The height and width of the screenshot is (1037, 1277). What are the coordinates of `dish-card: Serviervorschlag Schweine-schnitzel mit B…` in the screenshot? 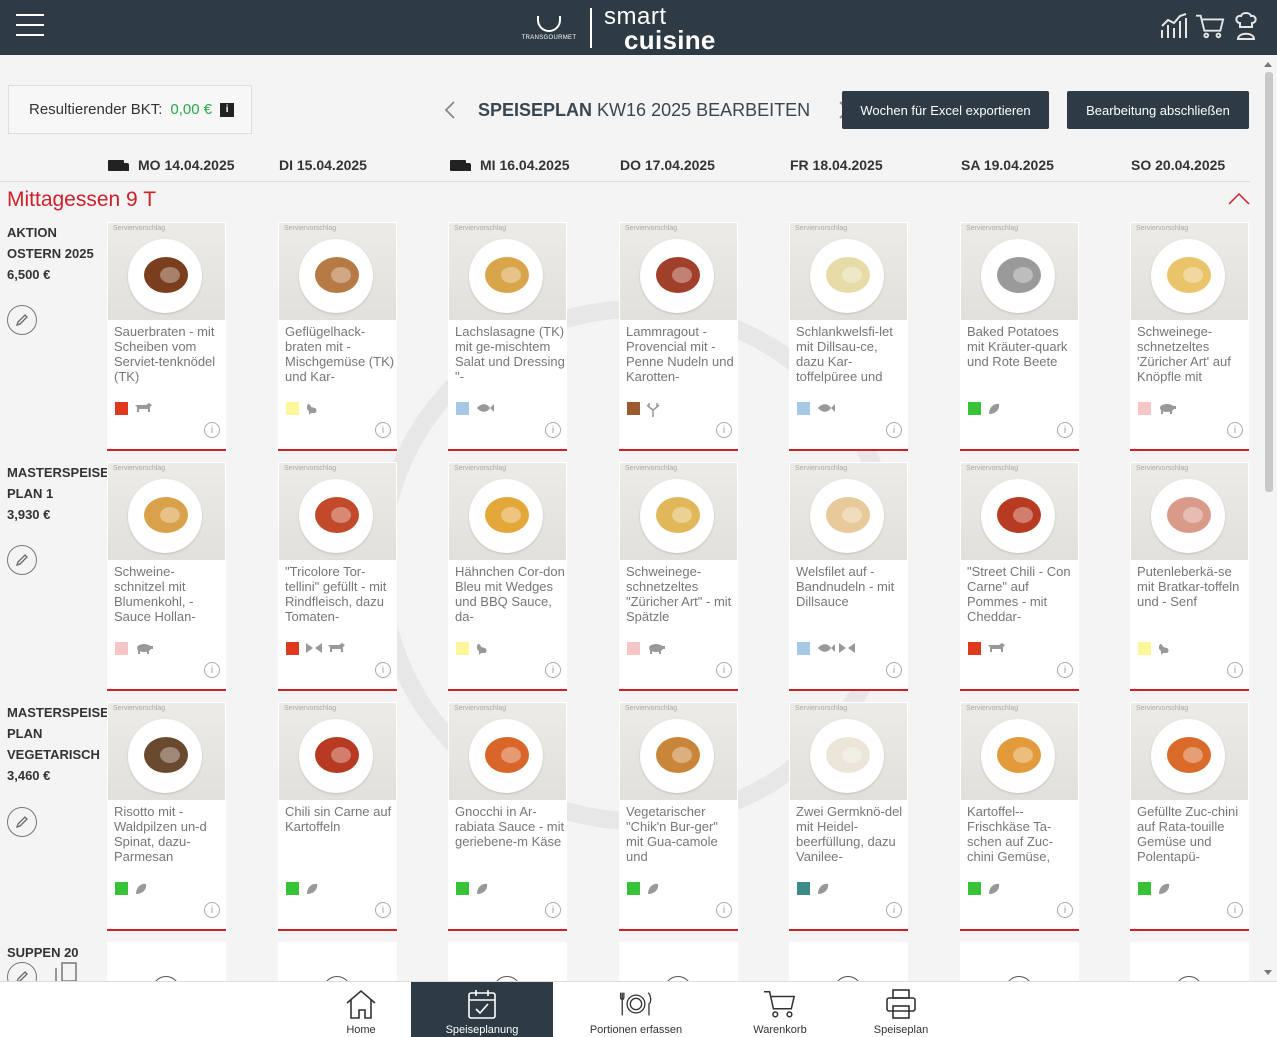 It's located at (166, 576).